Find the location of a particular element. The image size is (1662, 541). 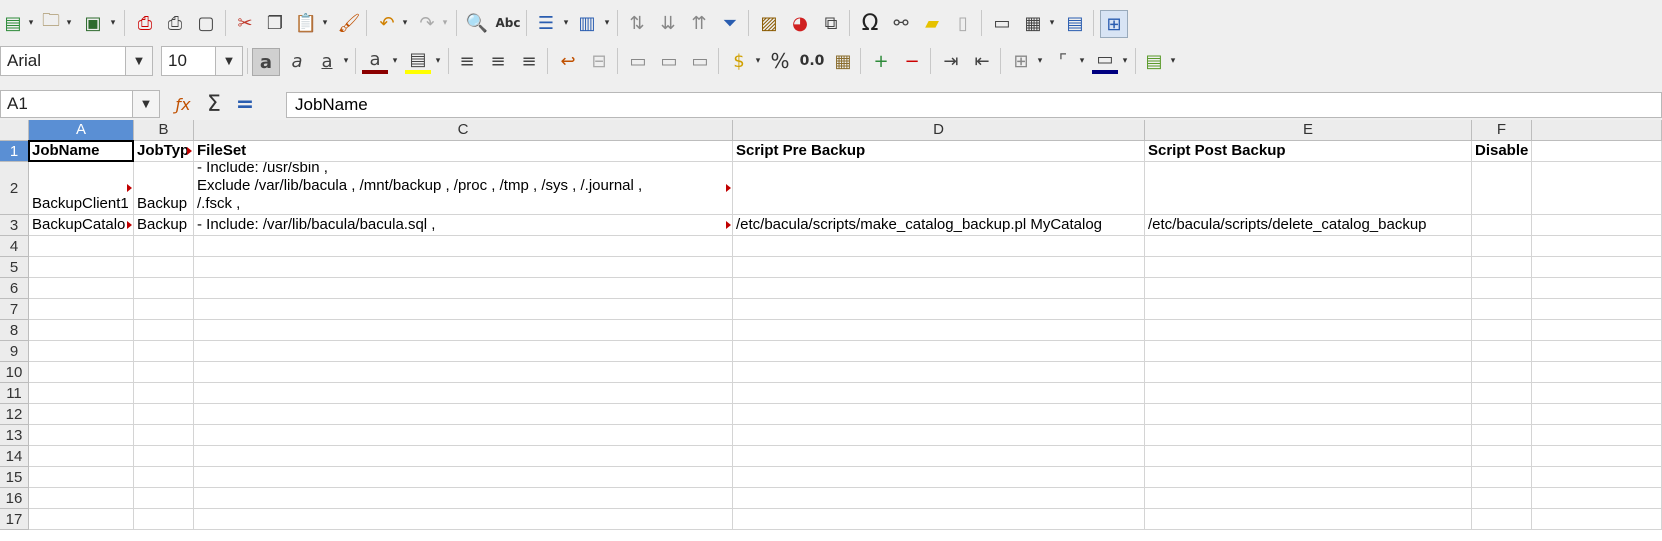

print-preview-icon: ▢ is located at coordinates (206, 23).